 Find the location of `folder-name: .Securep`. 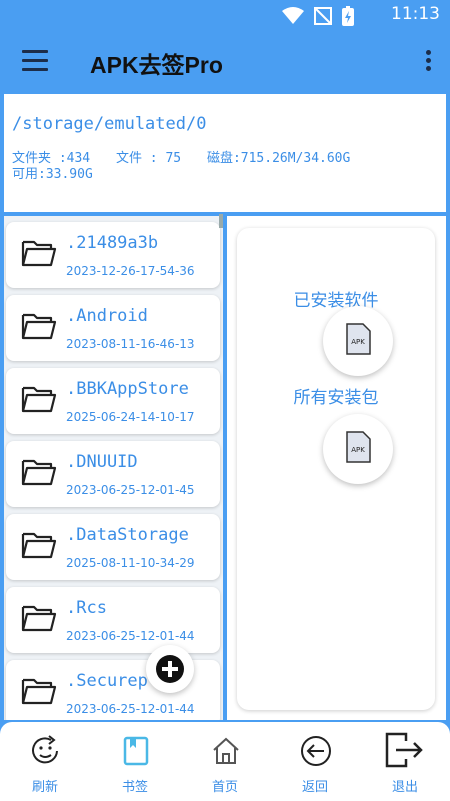

folder-name: .Securep is located at coordinates (107, 681).